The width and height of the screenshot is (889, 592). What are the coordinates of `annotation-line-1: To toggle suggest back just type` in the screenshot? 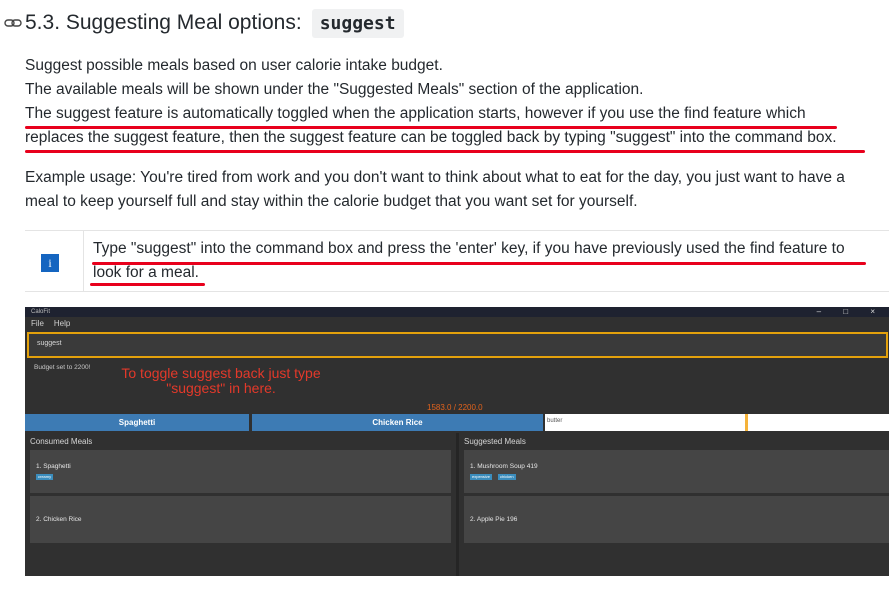 It's located at (221, 373).